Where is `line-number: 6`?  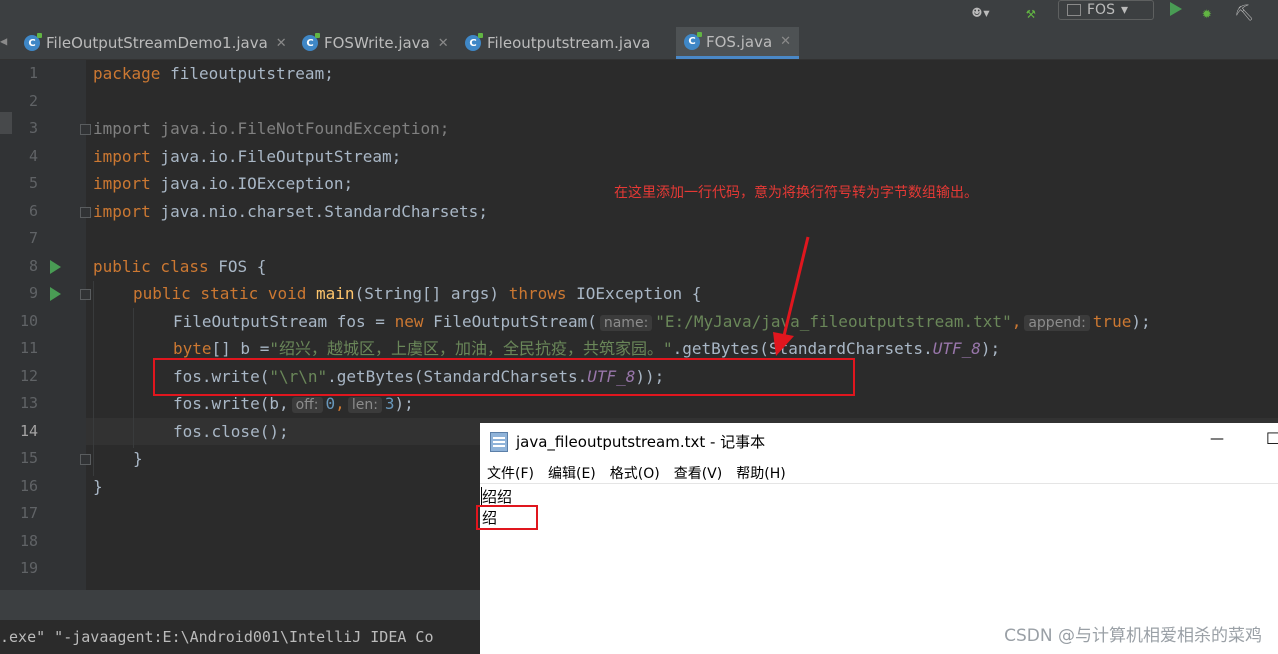
line-number: 6 is located at coordinates (33, 210).